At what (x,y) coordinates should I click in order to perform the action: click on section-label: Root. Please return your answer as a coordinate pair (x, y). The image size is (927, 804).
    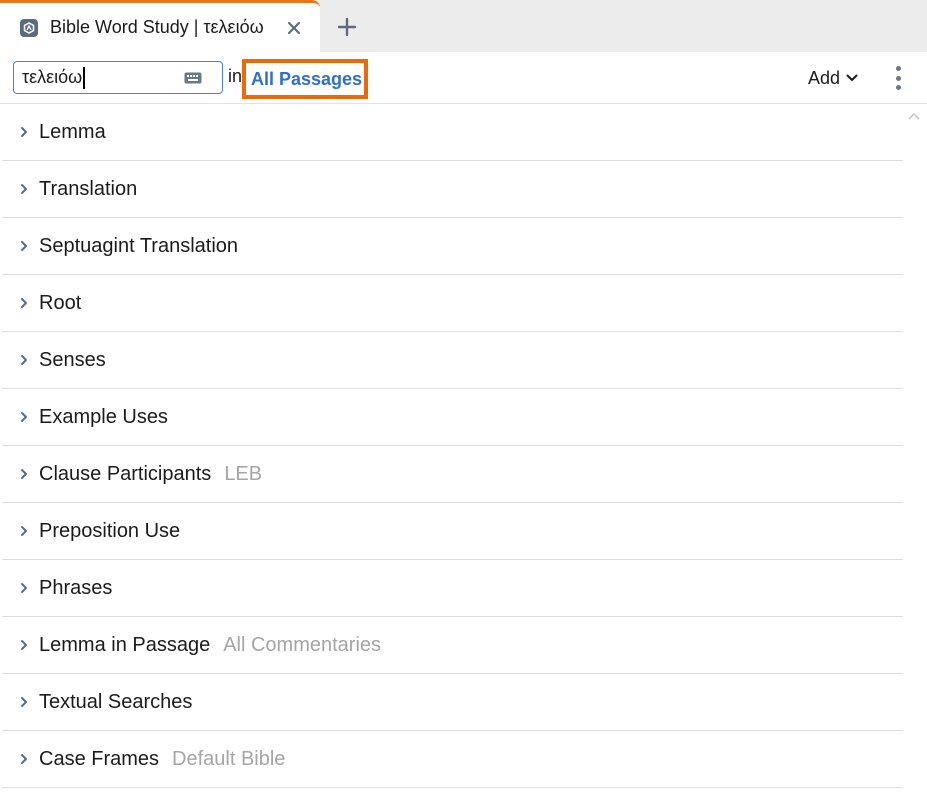
    Looking at the image, I should click on (60, 302).